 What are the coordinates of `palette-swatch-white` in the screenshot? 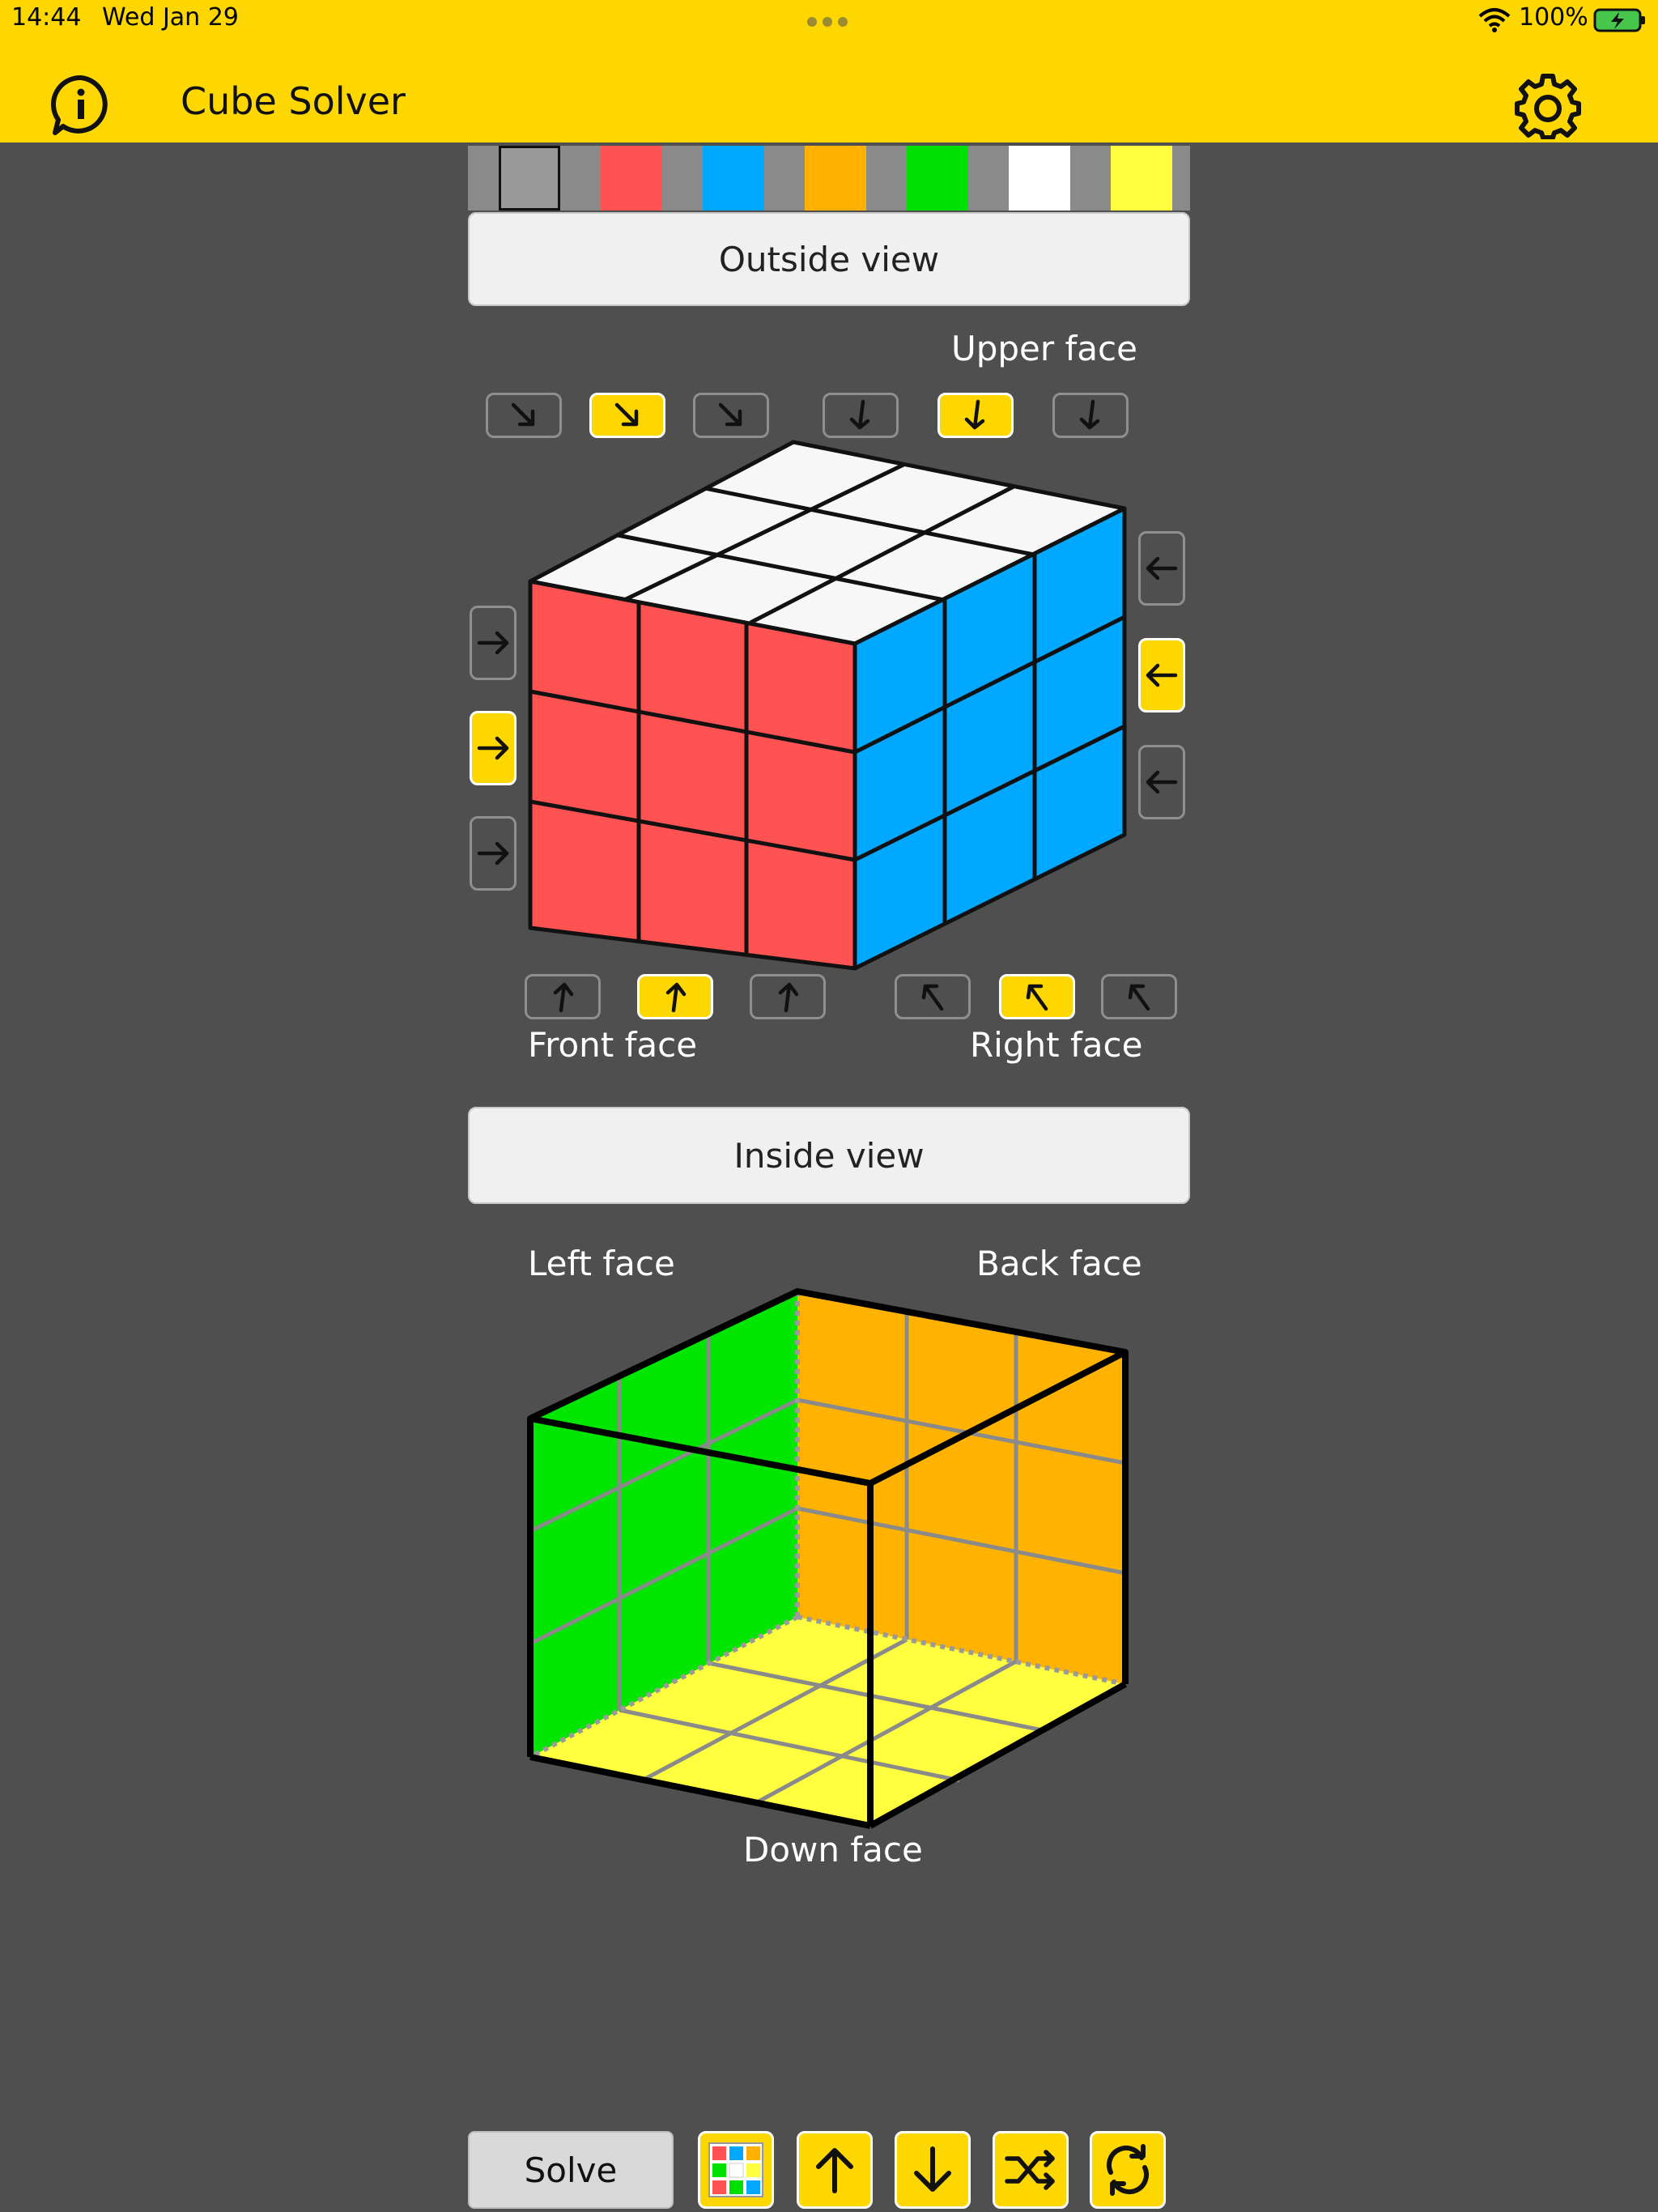 It's located at (1039, 179).